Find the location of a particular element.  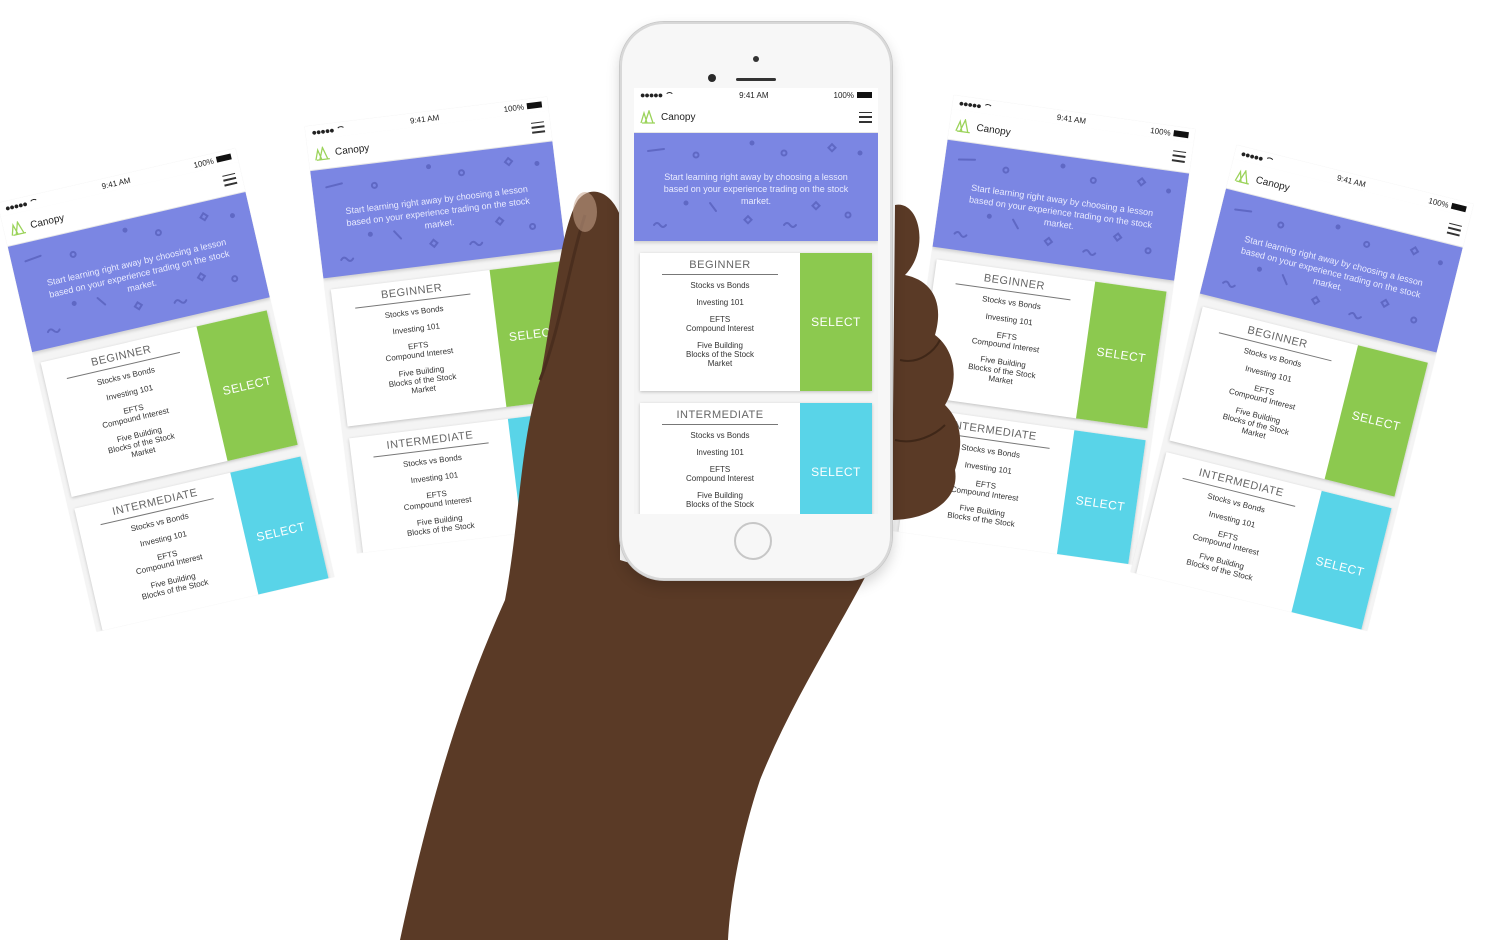

app-name: Canopy is located at coordinates (678, 117).